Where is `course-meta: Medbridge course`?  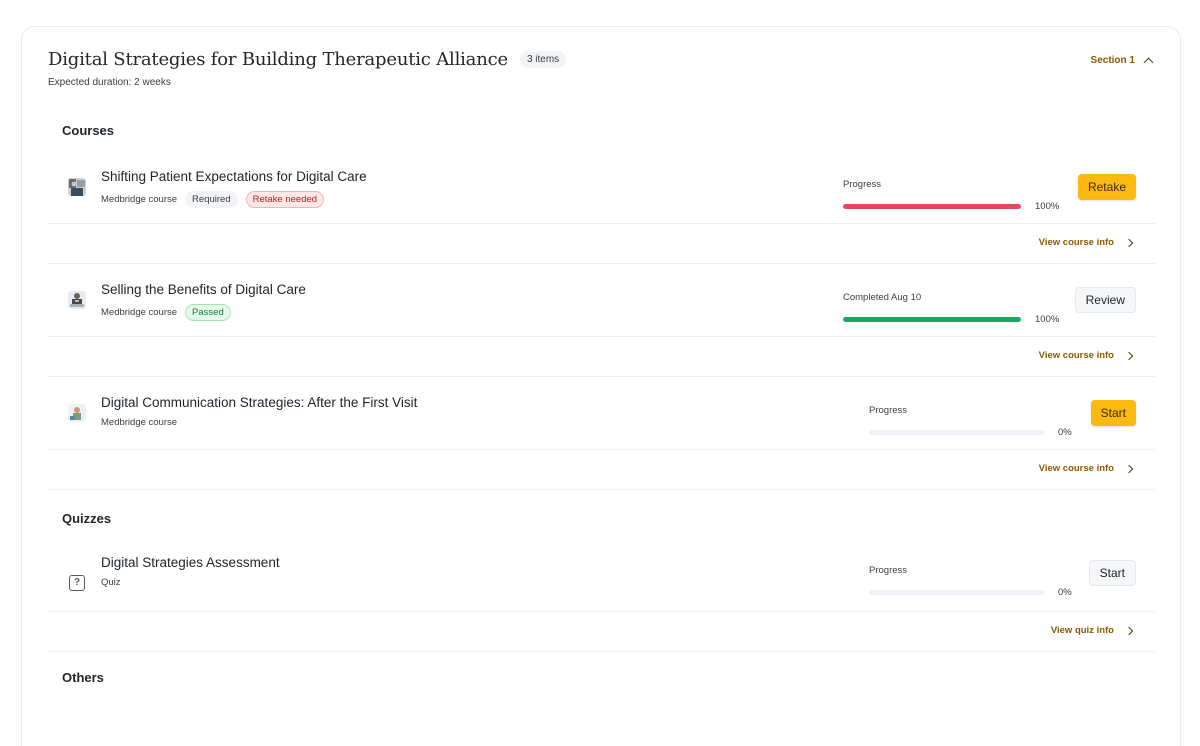
course-meta: Medbridge course is located at coordinates (139, 422).